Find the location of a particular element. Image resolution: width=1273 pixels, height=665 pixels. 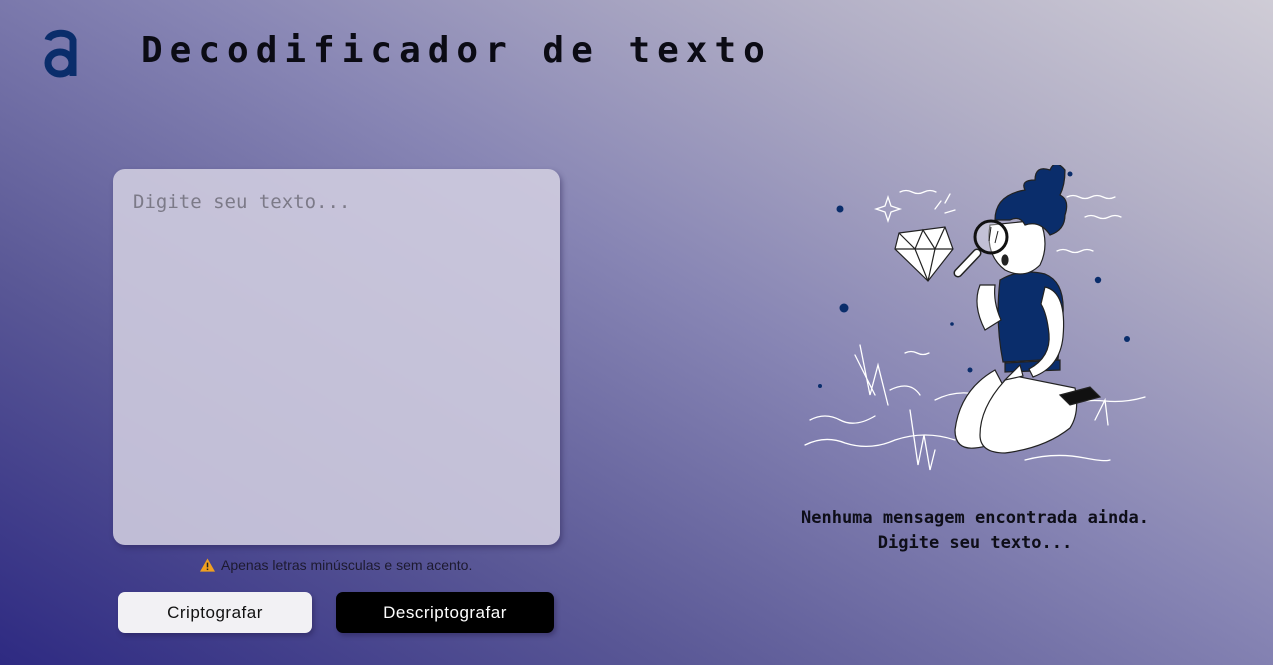

input-warning: Apenas letras minúsculas e sem acento. is located at coordinates (336, 565).